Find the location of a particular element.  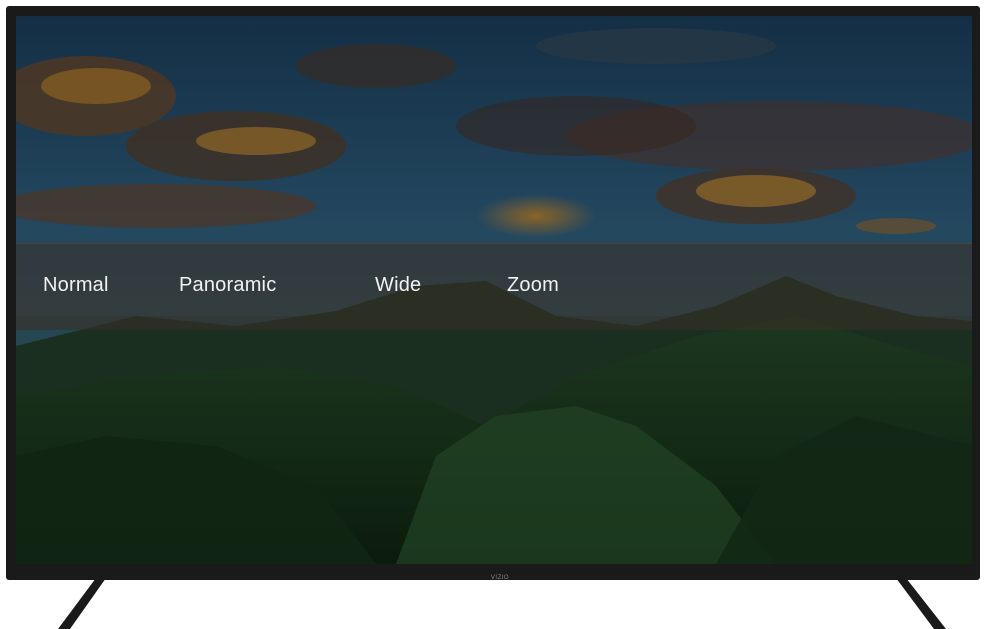

tv-brand-logo: VIZIO is located at coordinates (500, 578).